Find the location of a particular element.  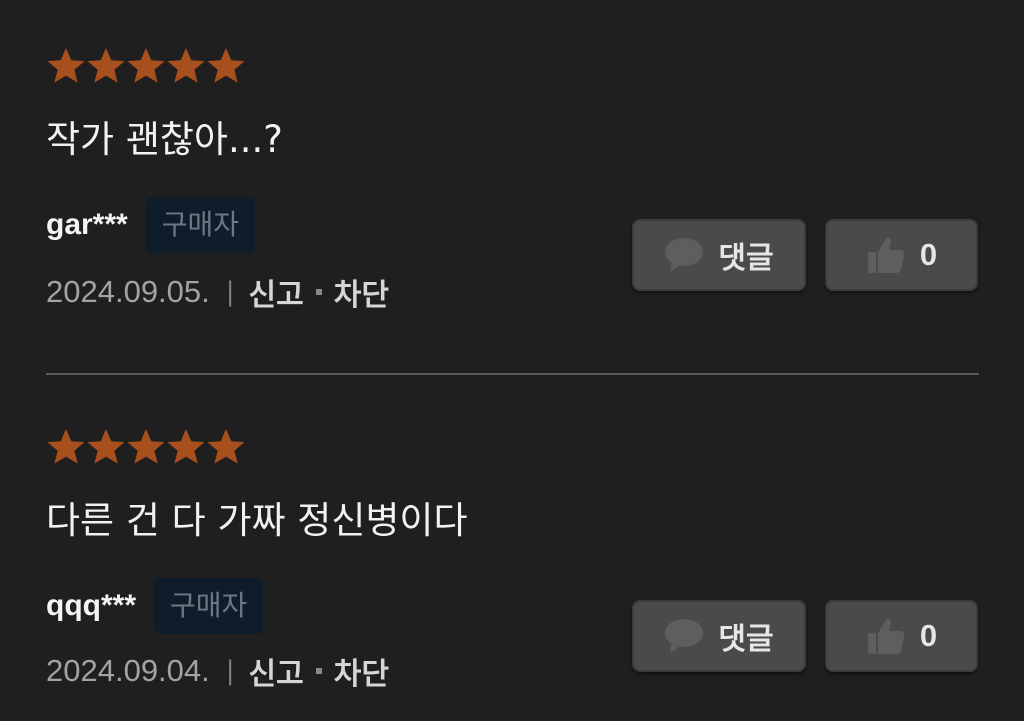

review-meta: 2024.09.04. | 신고 차단 is located at coordinates (217, 671).